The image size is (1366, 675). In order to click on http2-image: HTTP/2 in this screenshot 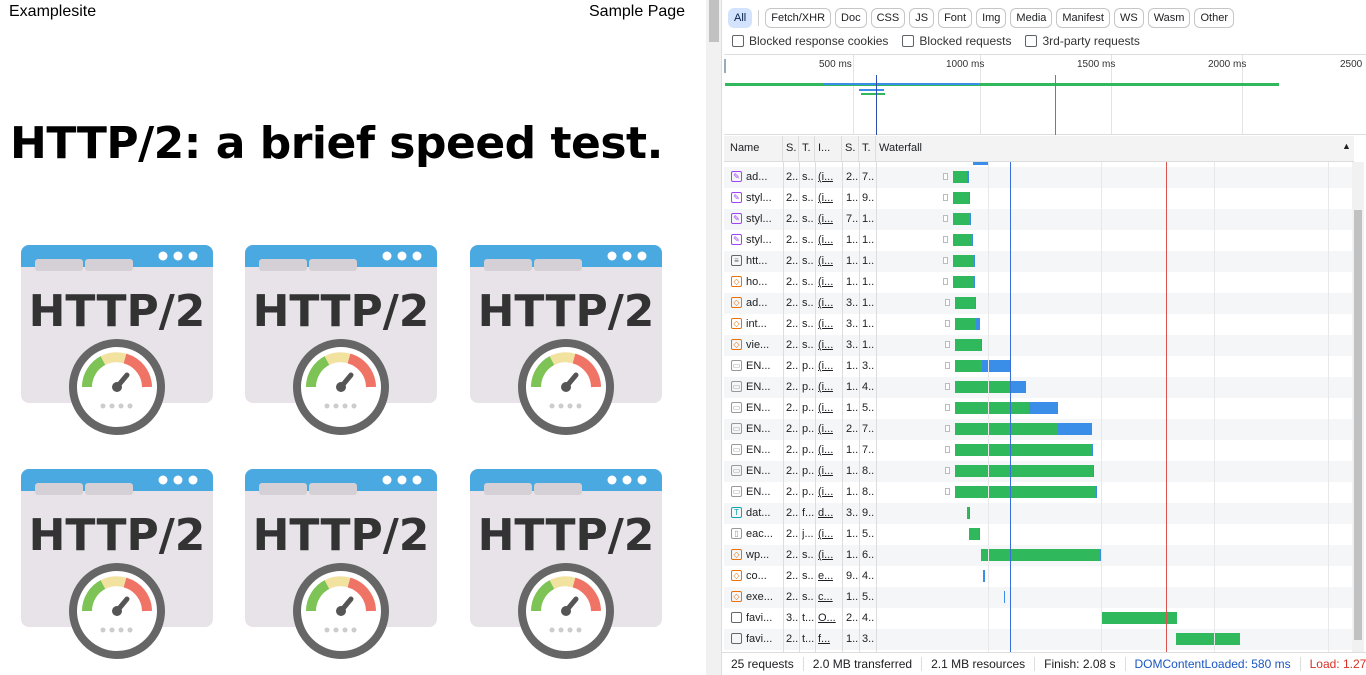, I will do `click(566, 562)`.